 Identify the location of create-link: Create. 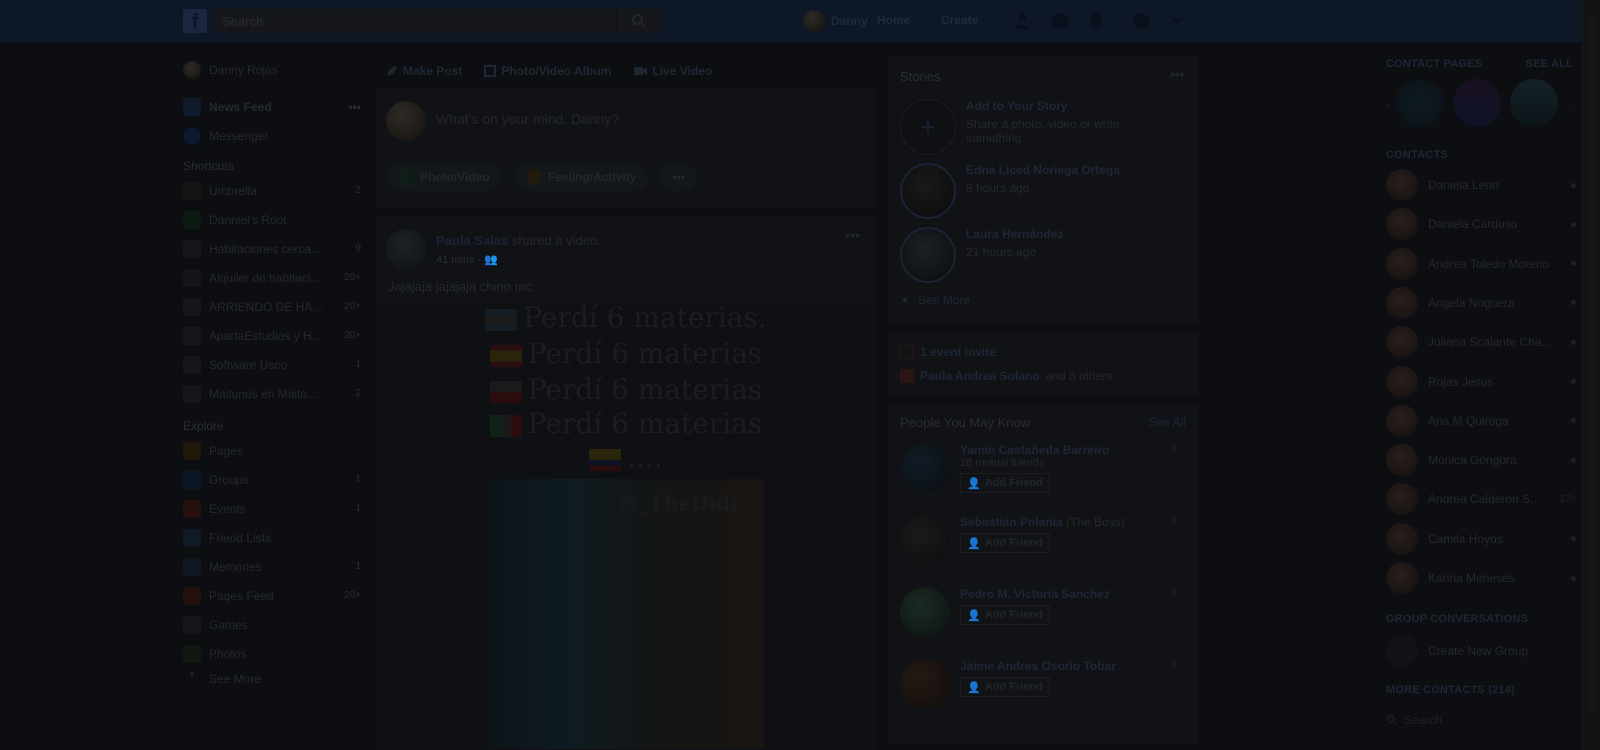
(959, 20).